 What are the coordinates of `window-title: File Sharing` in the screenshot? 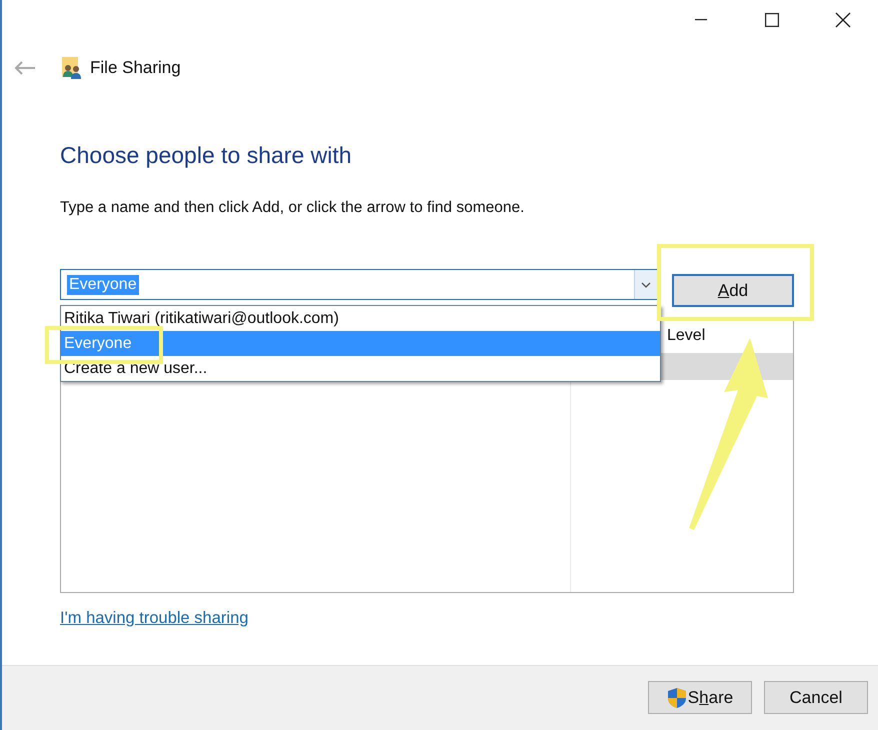 It's located at (135, 68).